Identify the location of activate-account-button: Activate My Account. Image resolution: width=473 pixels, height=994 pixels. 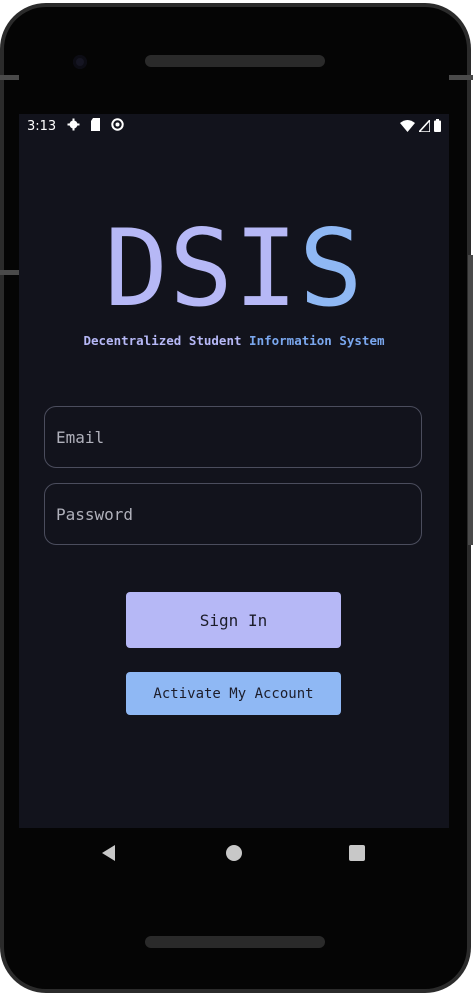
(233, 693).